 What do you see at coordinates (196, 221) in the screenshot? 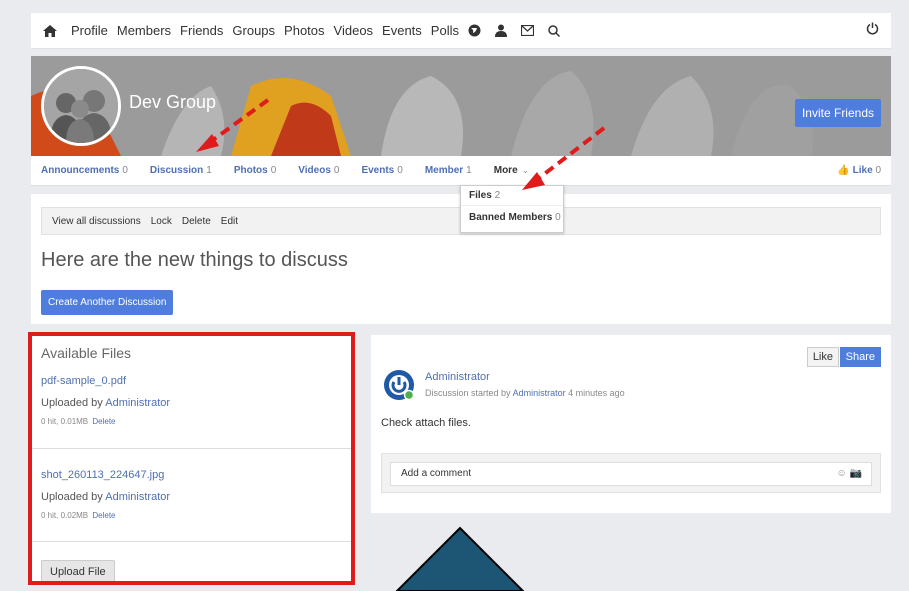
I see `delete-link: Delete` at bounding box center [196, 221].